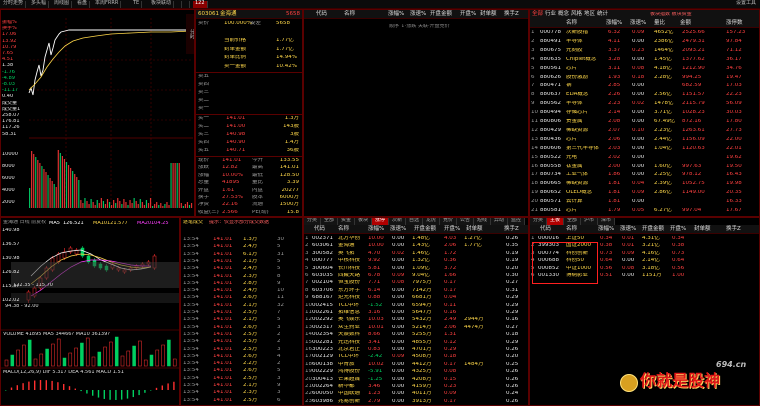 This screenshot has height=406, width=760. I want to click on filter-tab: 短线, so click(483, 221).